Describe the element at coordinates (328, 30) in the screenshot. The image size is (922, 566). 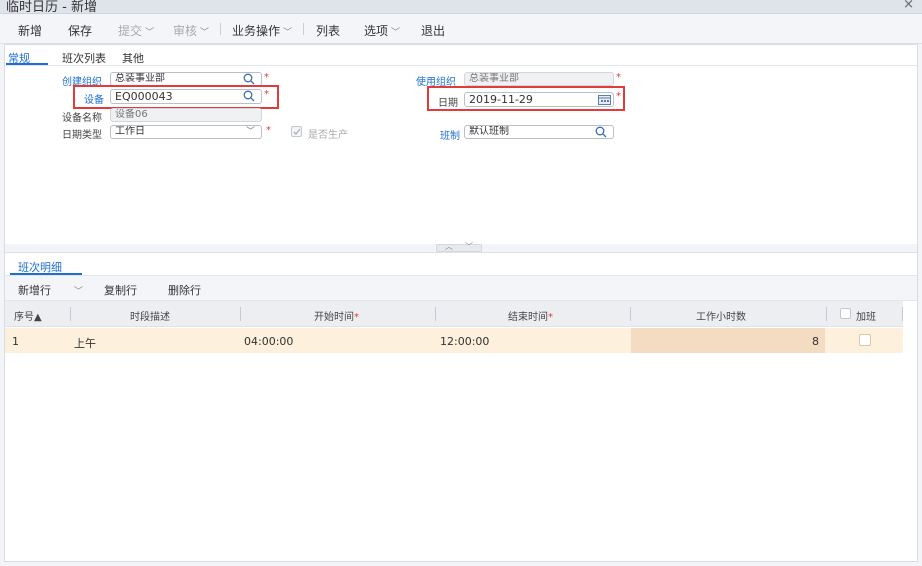
I see `list-button: 列表` at that location.